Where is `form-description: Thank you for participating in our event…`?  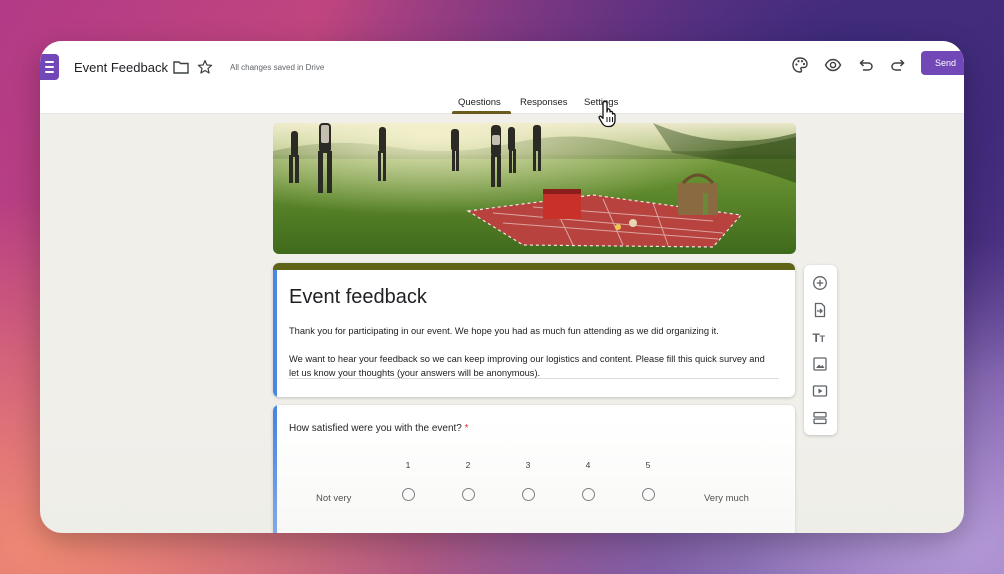
form-description: Thank you for participating in our event… is located at coordinates (529, 359).